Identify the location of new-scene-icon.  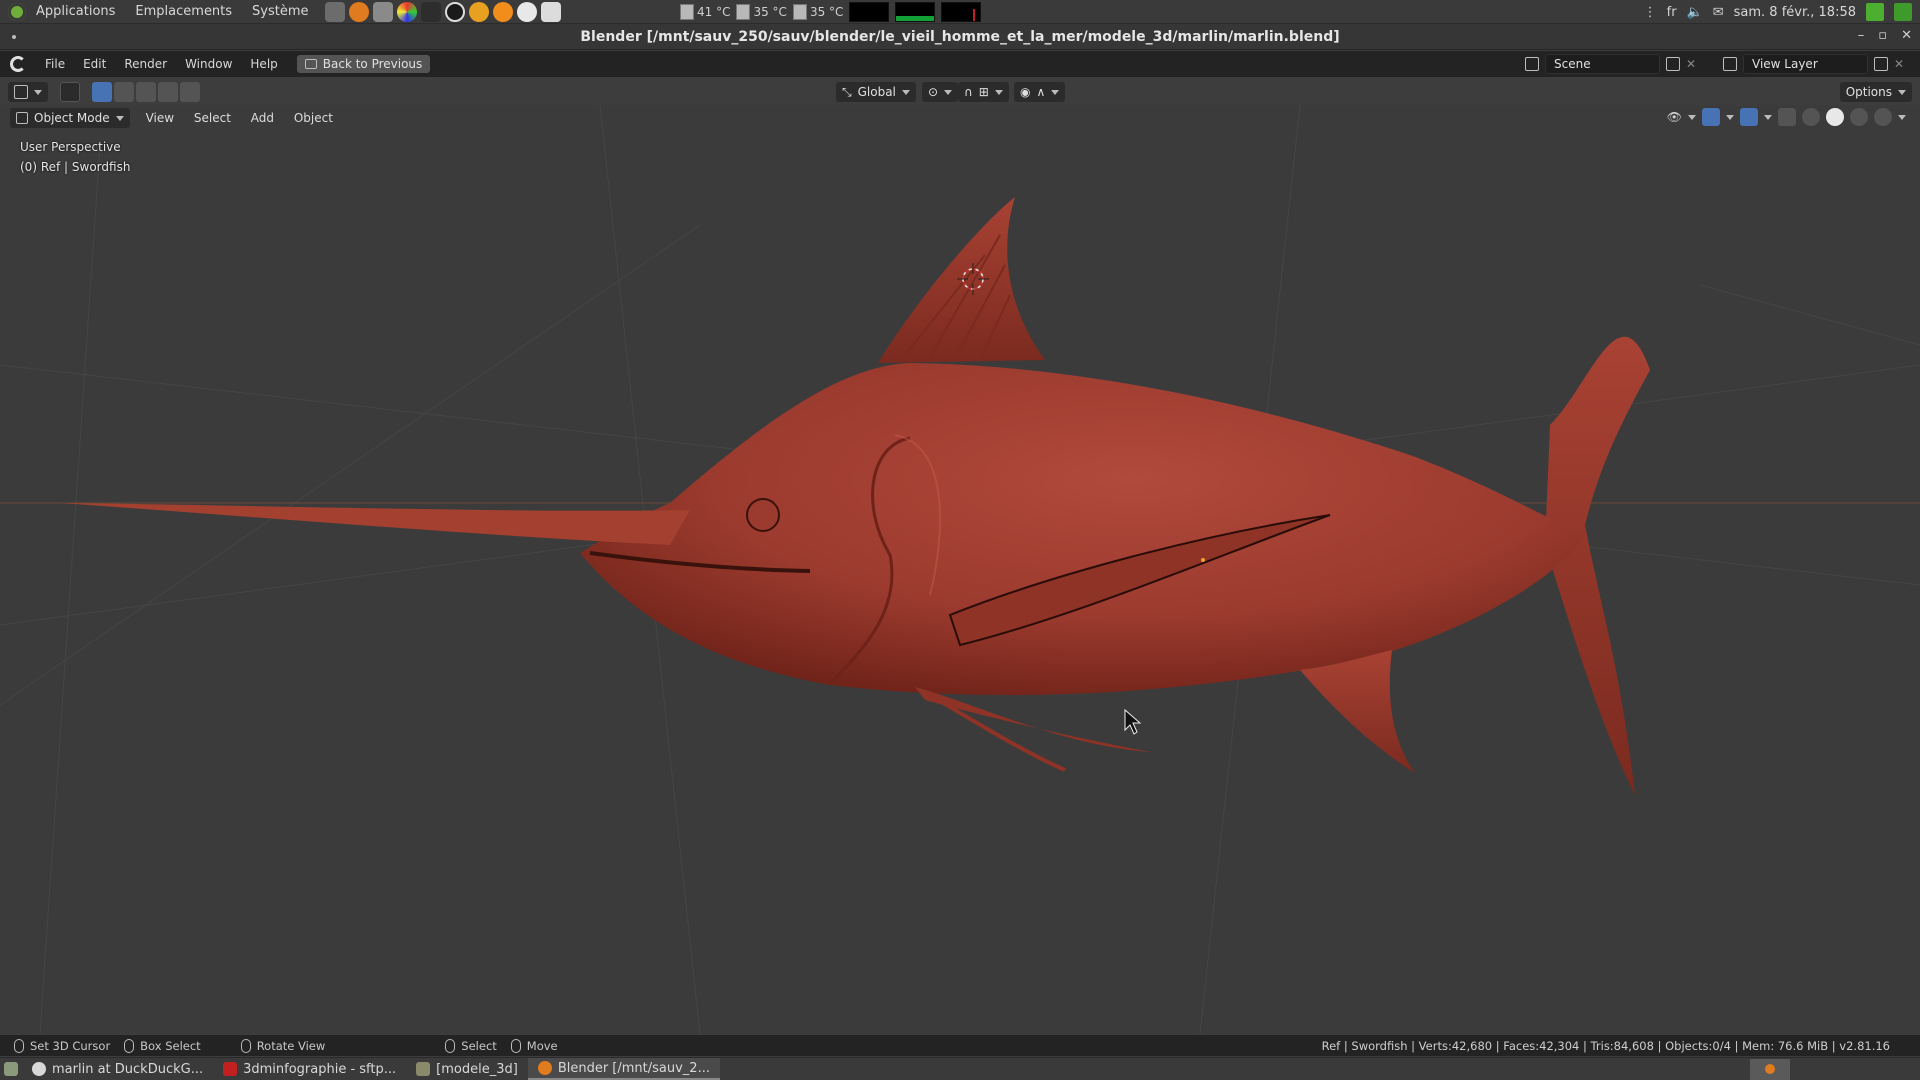
(1673, 64).